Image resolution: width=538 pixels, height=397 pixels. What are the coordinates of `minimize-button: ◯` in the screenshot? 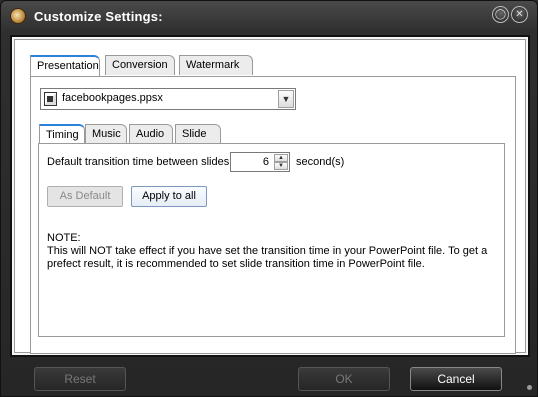 It's located at (500, 14).